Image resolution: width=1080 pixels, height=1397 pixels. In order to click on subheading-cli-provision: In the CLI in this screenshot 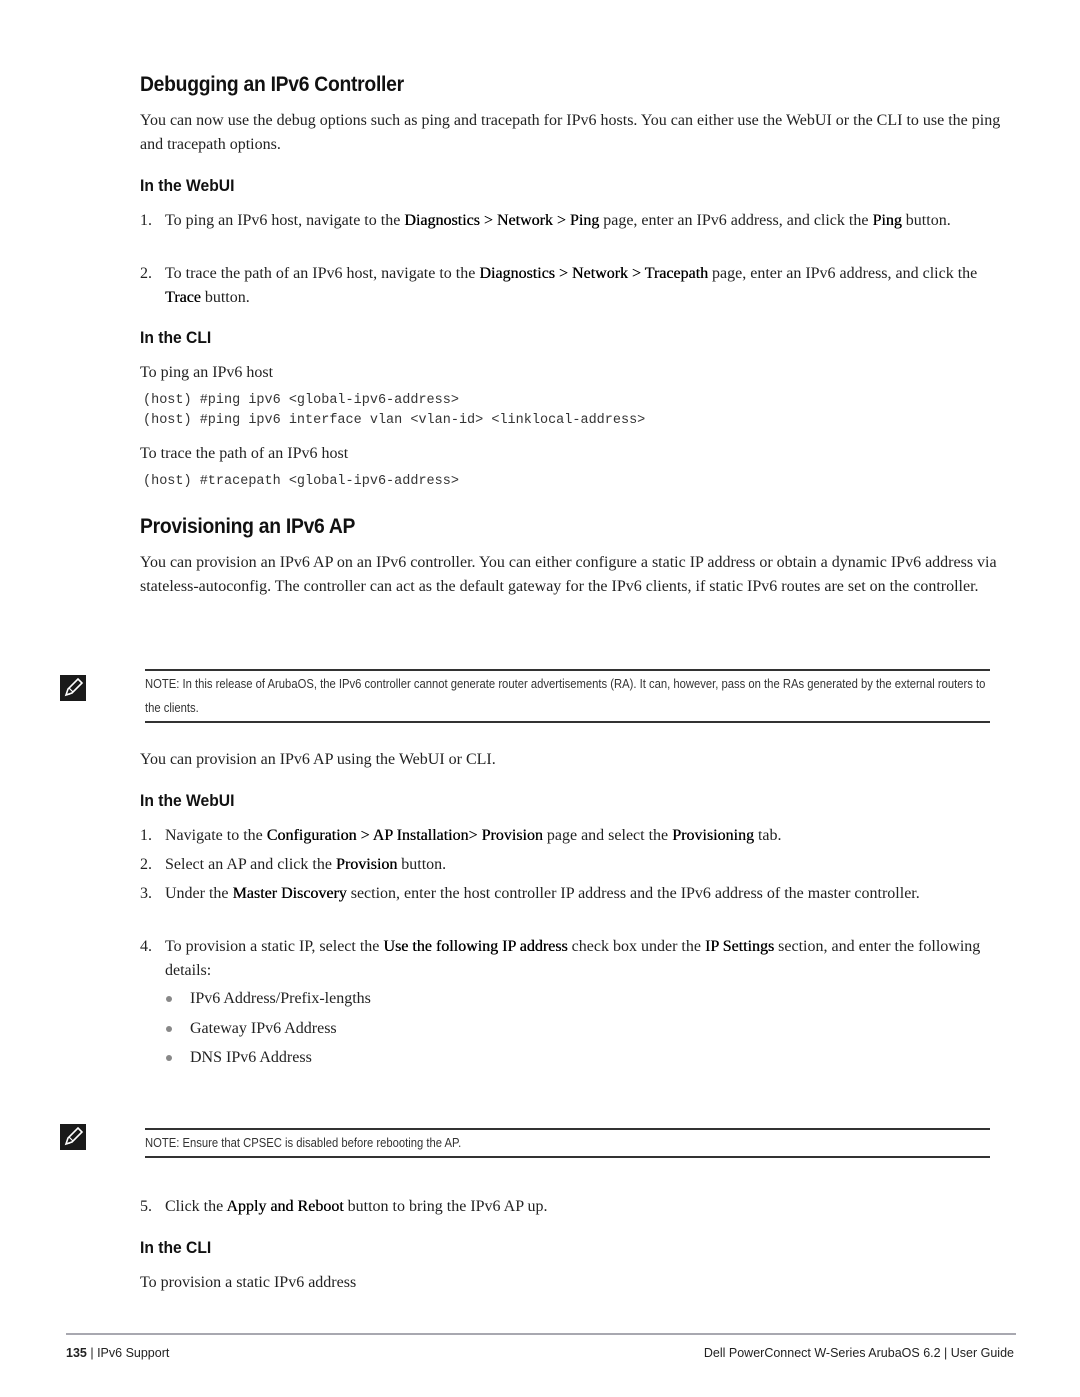, I will do `click(176, 1247)`.